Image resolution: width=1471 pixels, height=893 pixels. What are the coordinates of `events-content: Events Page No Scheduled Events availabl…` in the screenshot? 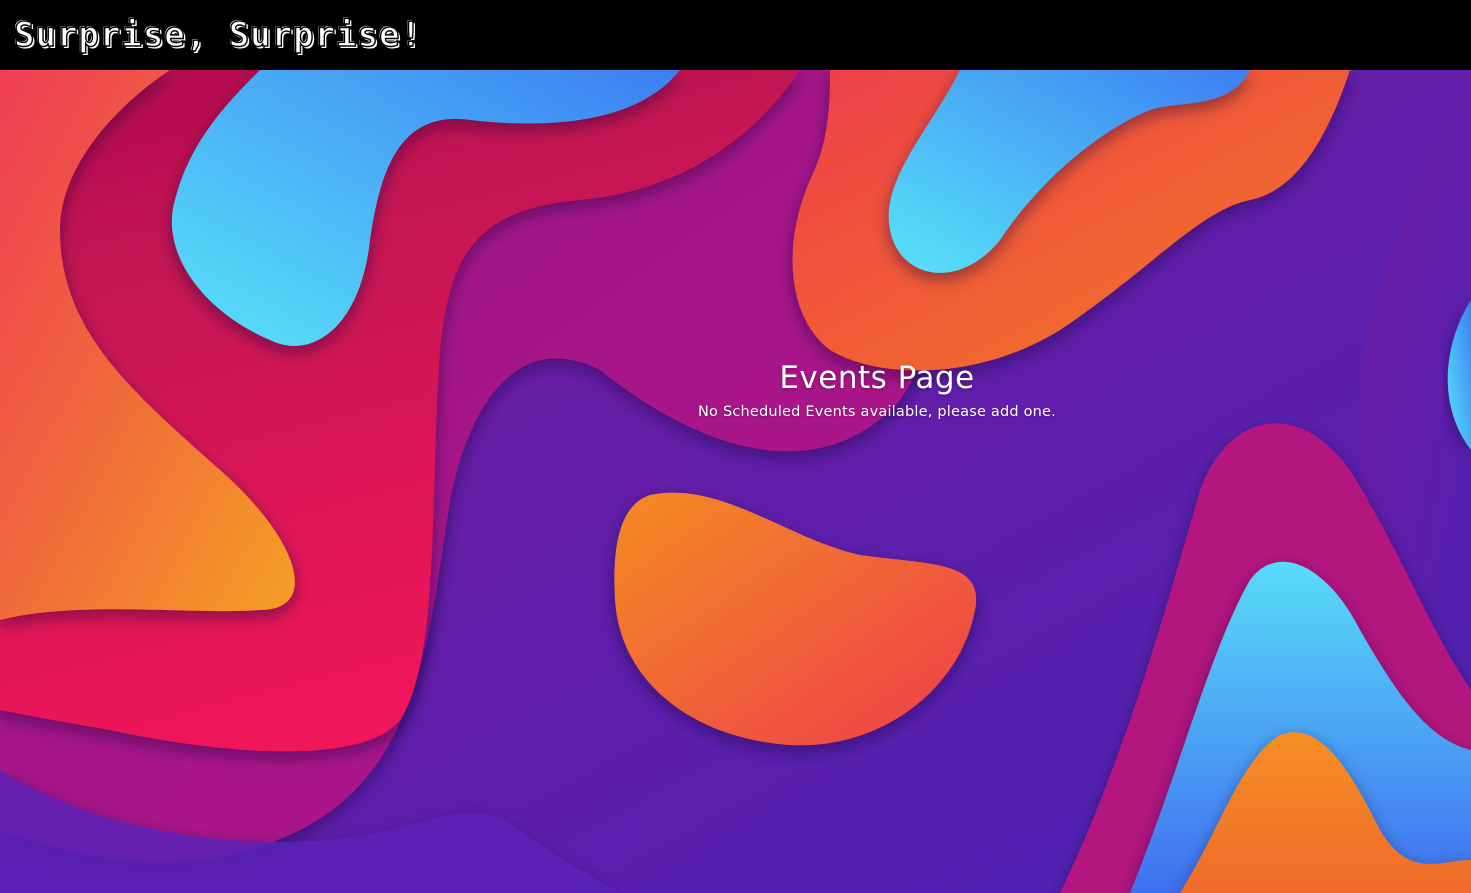 It's located at (735, 390).